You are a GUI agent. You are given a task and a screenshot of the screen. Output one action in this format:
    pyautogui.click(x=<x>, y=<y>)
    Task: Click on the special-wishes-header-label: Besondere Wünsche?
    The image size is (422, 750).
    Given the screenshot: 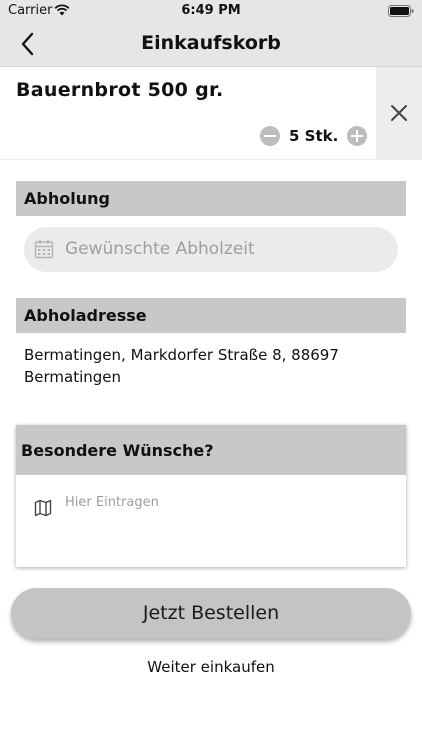 What is the action you would take?
    pyautogui.click(x=117, y=450)
    